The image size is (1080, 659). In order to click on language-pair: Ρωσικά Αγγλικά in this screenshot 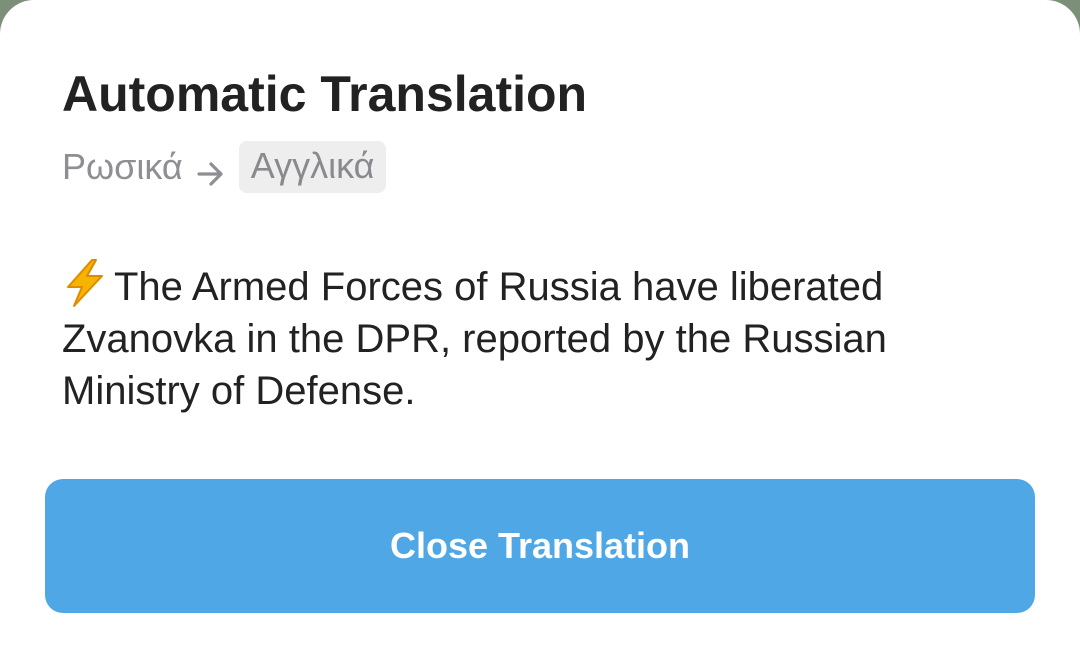, I will do `click(224, 167)`.